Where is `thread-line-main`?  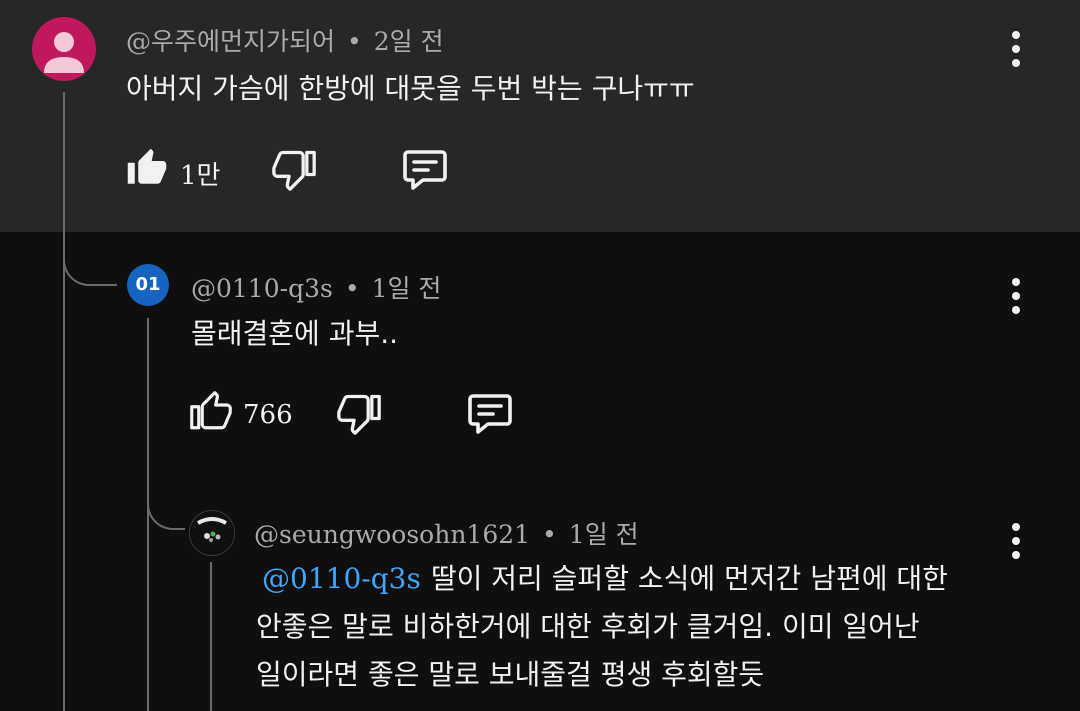
thread-line-main is located at coordinates (64, 401).